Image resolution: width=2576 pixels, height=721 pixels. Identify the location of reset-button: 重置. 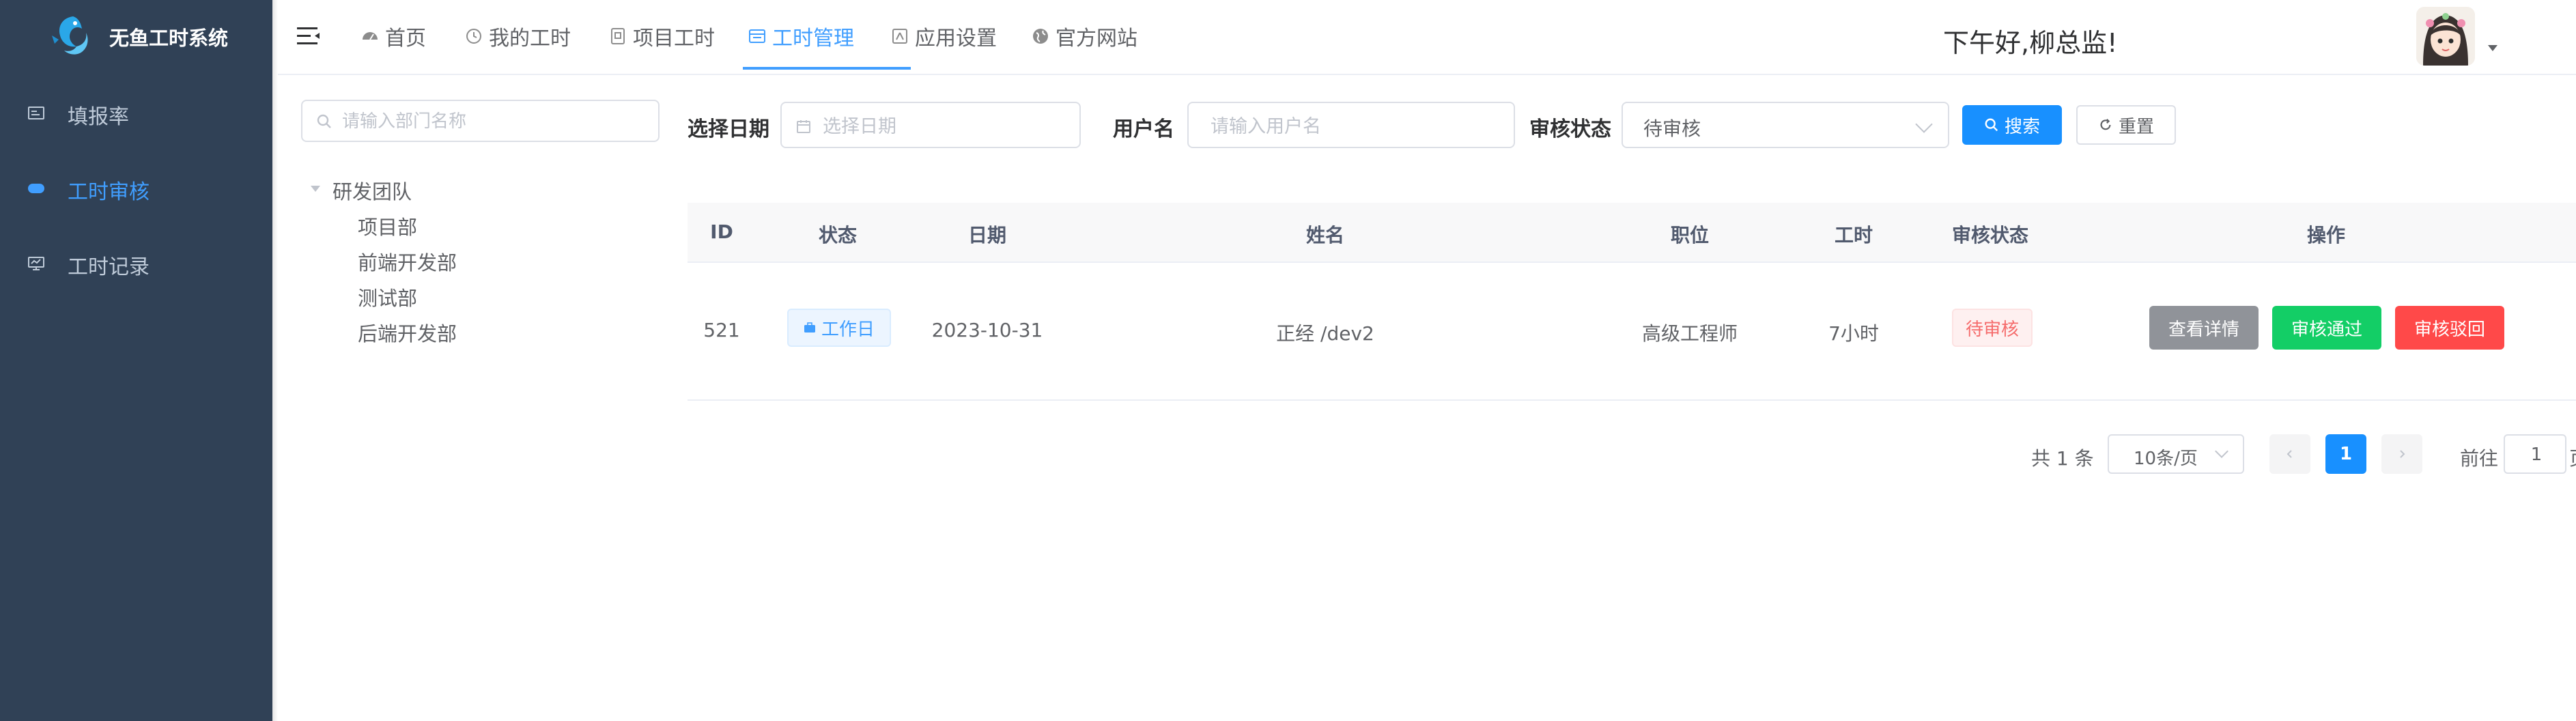
(2126, 125).